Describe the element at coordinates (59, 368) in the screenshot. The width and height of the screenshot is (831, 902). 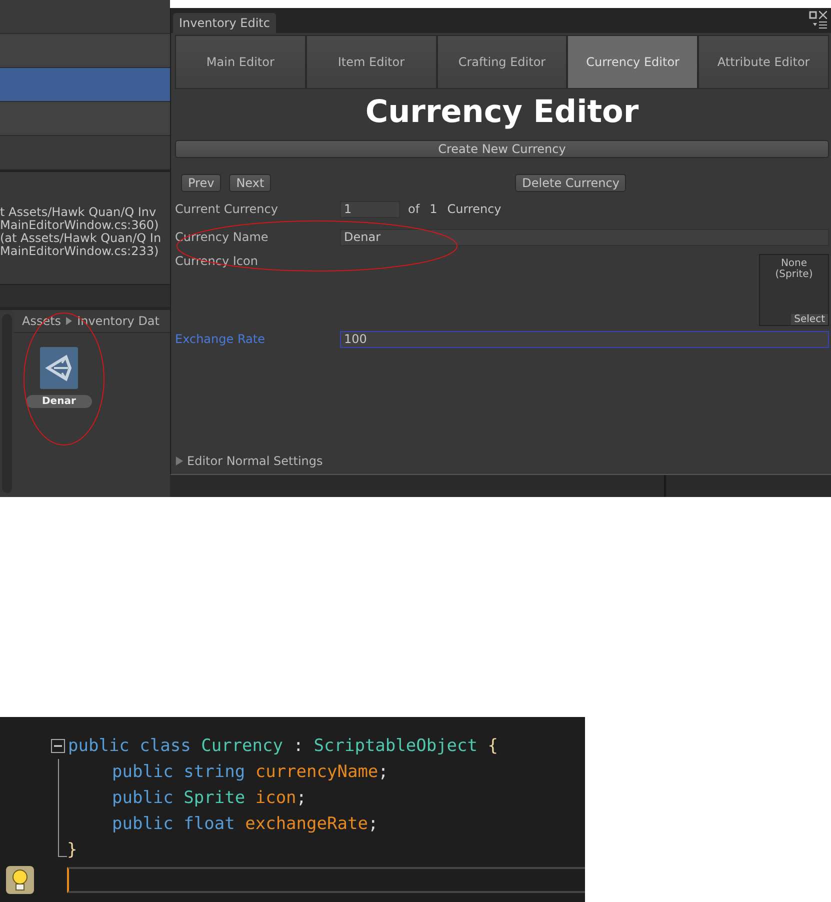
I see `cube-logo-icon` at that location.